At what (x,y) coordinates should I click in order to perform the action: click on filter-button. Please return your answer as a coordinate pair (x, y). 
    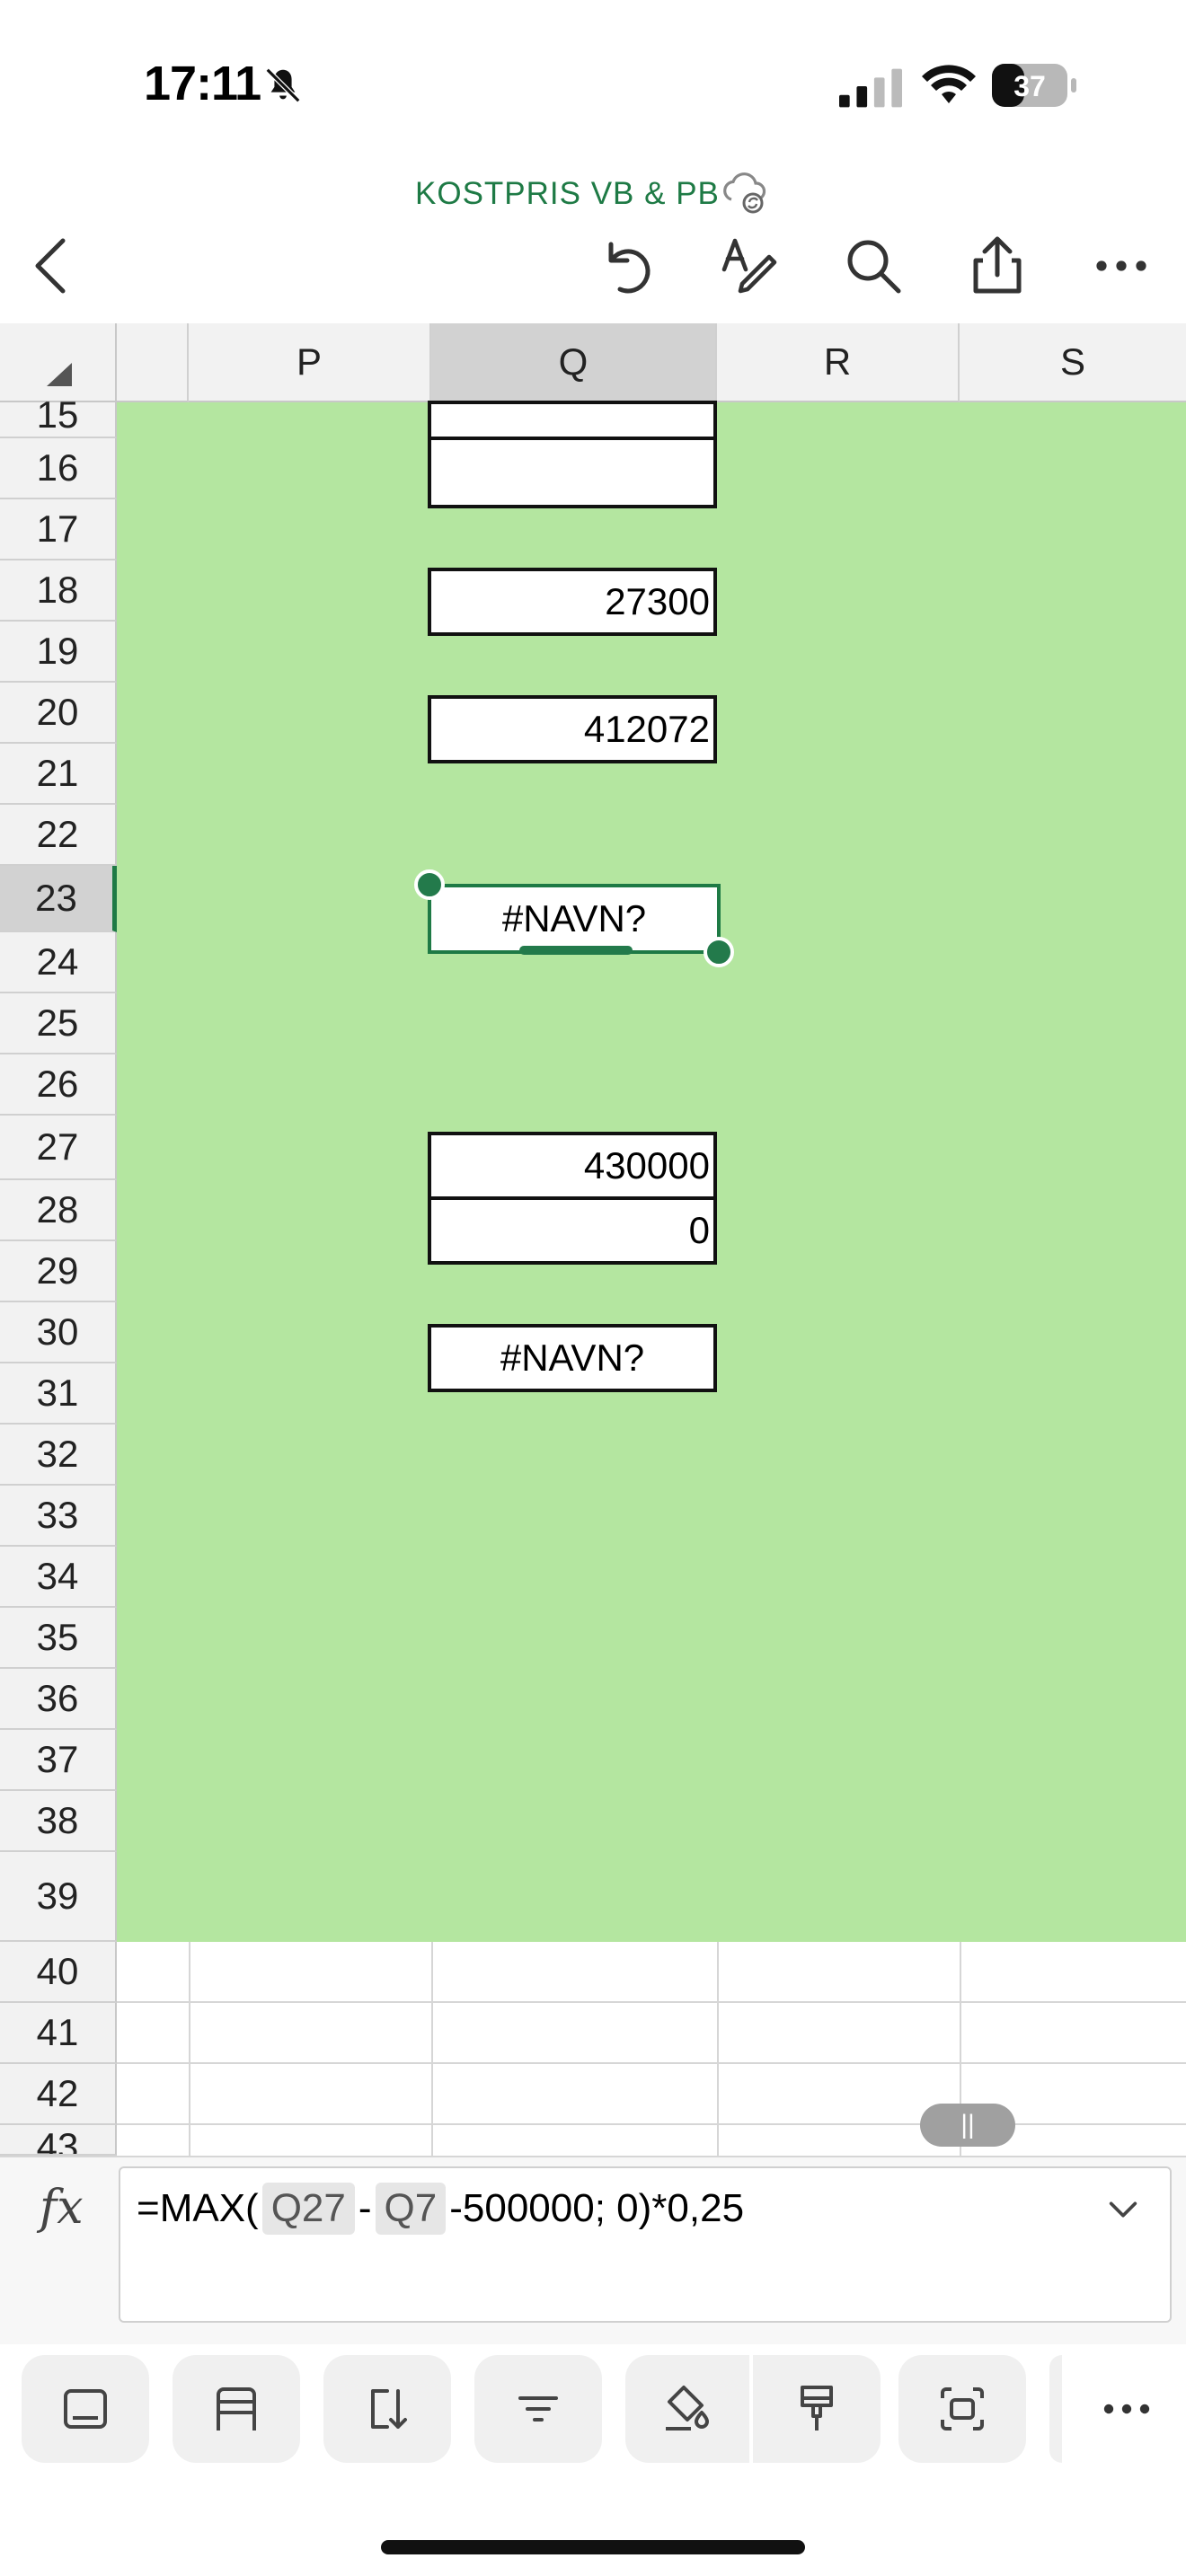
    Looking at the image, I should click on (538, 2409).